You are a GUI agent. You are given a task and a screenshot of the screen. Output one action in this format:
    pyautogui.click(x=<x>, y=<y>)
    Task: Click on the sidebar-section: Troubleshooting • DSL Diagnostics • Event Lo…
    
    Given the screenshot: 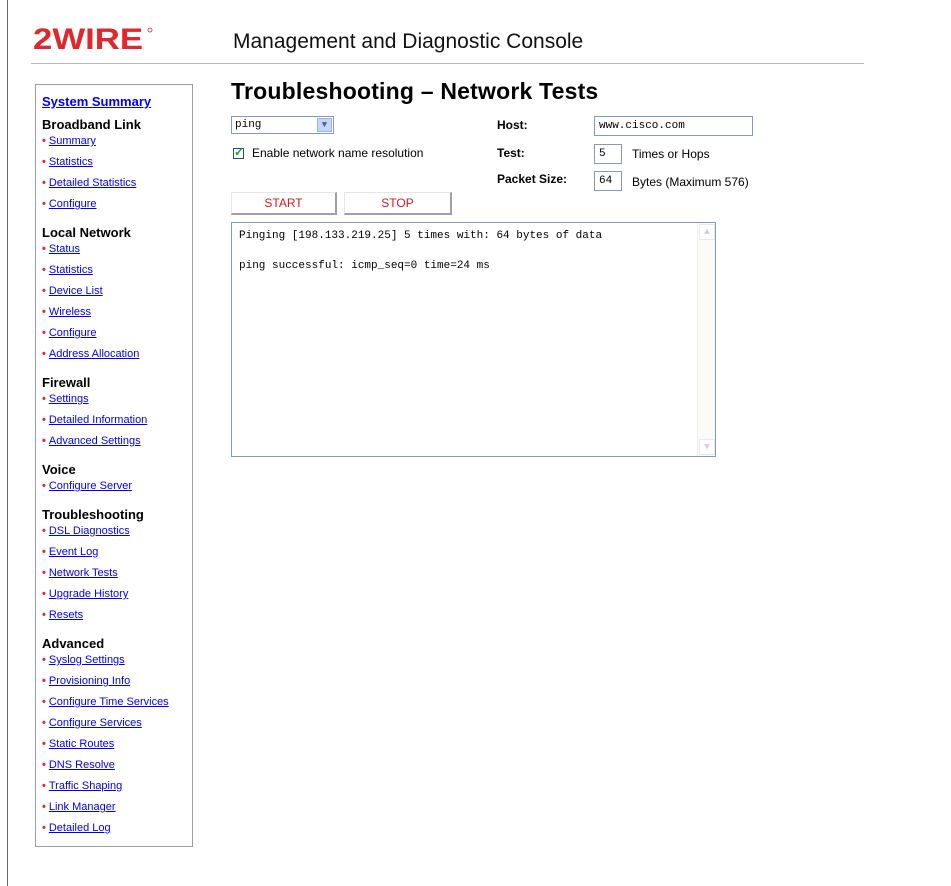 What is the action you would take?
    pyautogui.click(x=117, y=569)
    